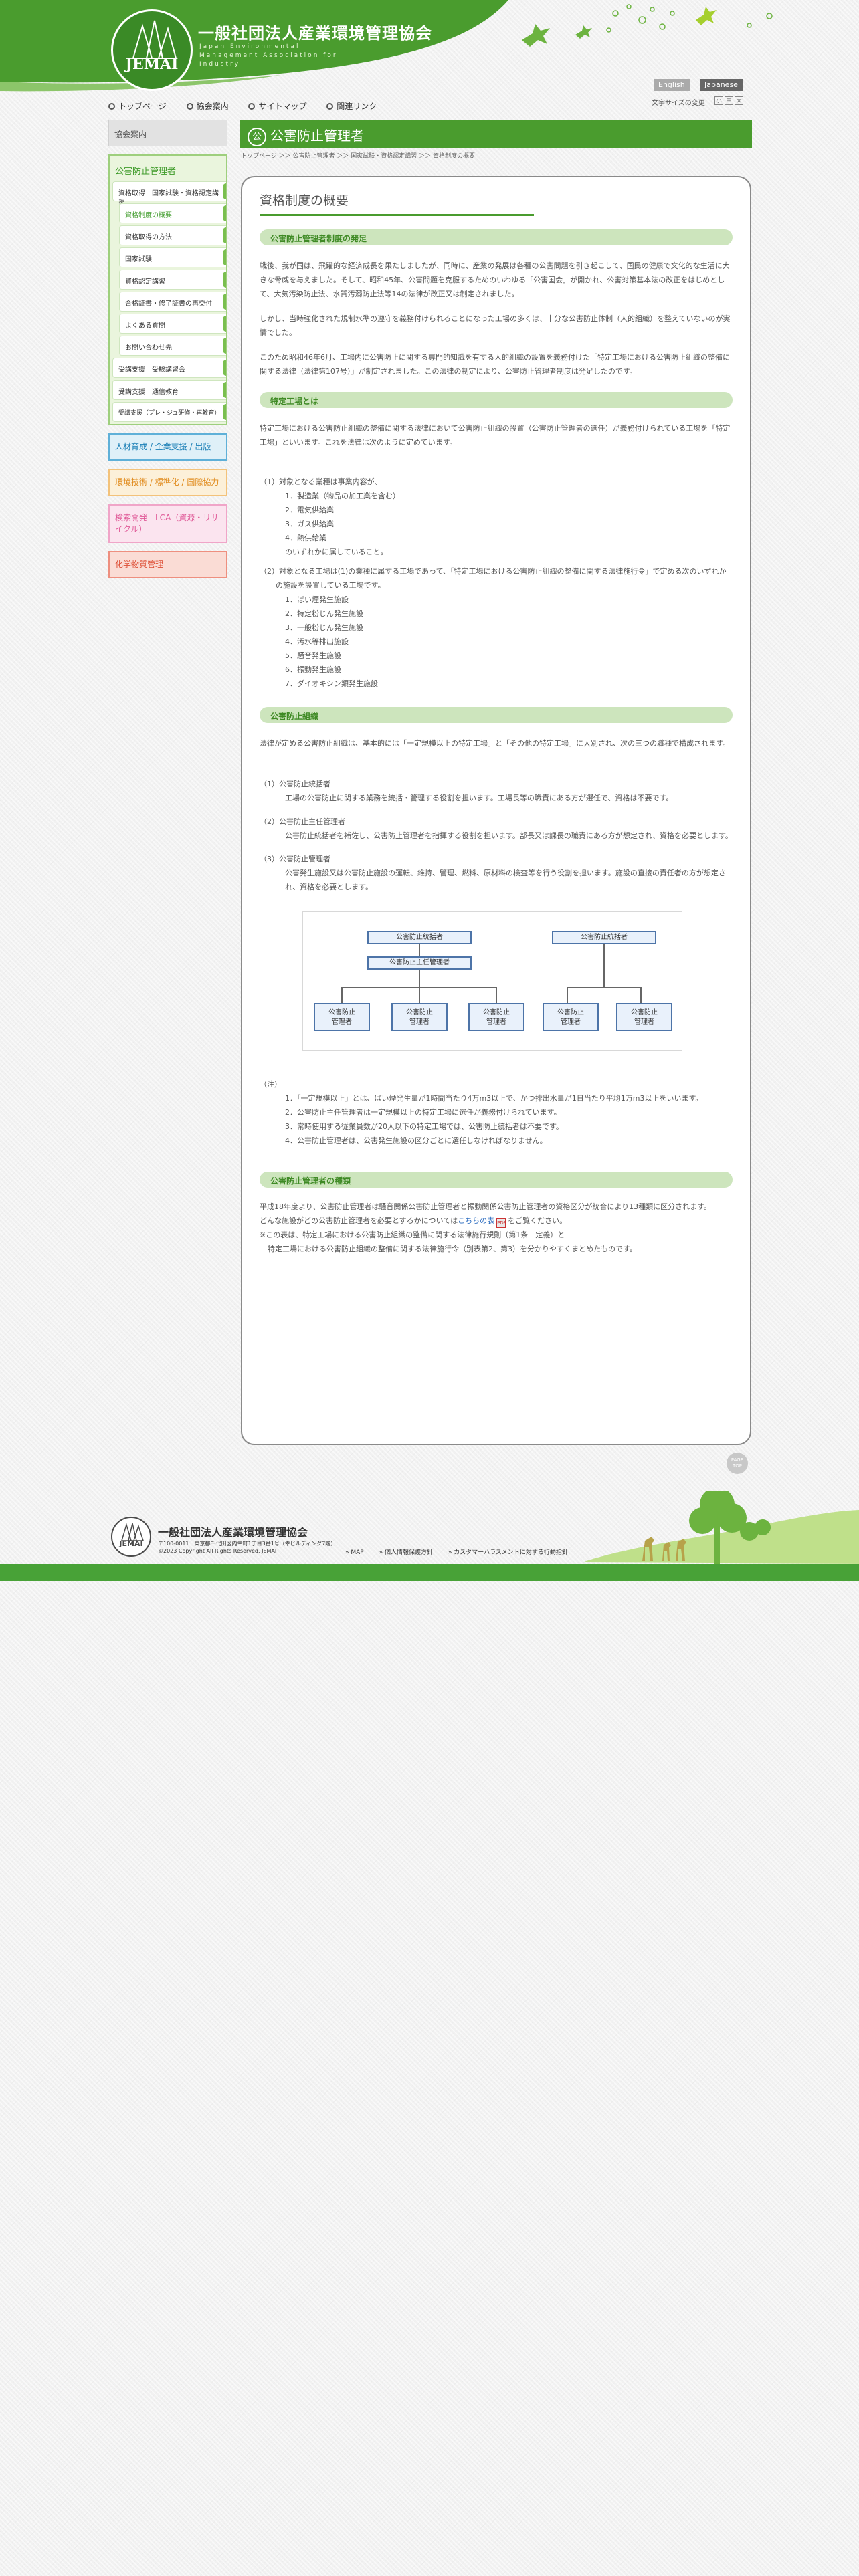 The image size is (859, 2576). I want to click on list-item: 3．一般粉じん発生施設, so click(324, 627).